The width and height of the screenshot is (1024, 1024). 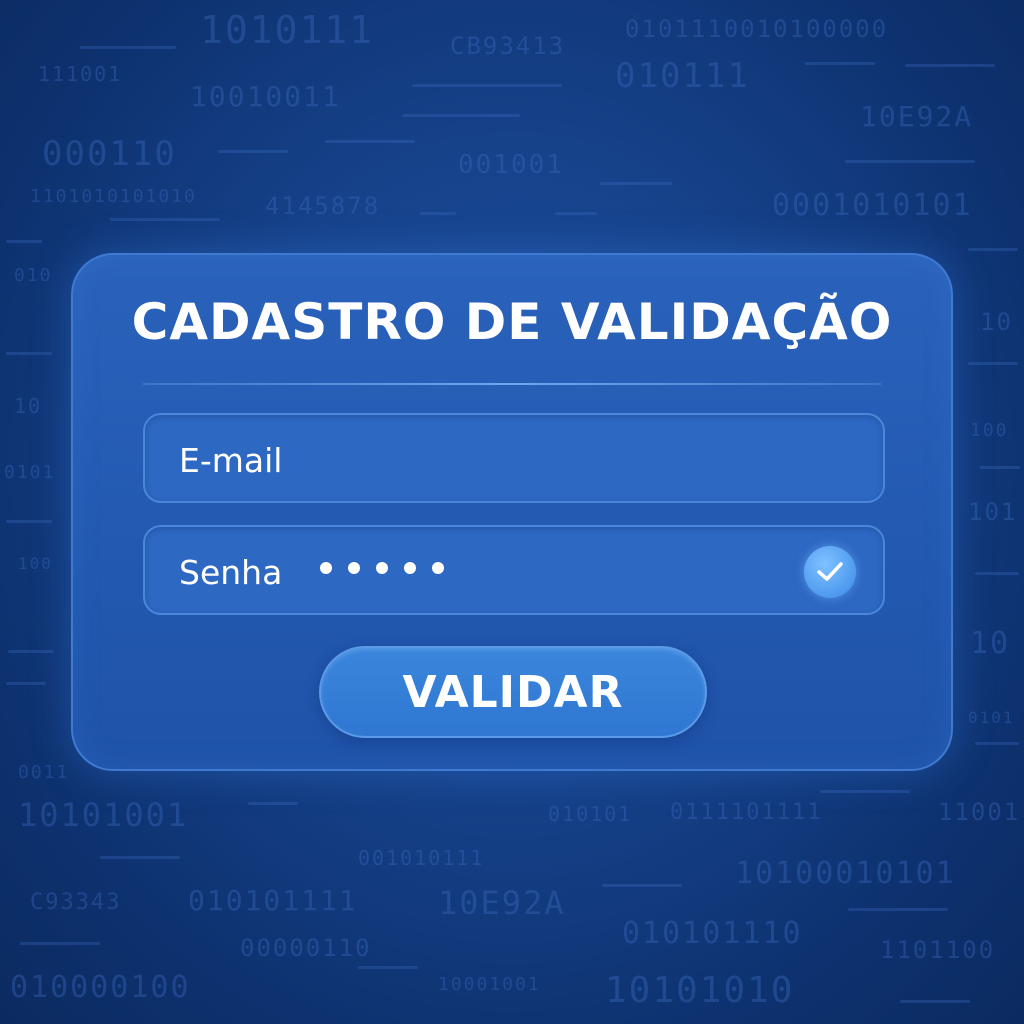 I want to click on bg-code: 00000110, so click(x=306, y=948).